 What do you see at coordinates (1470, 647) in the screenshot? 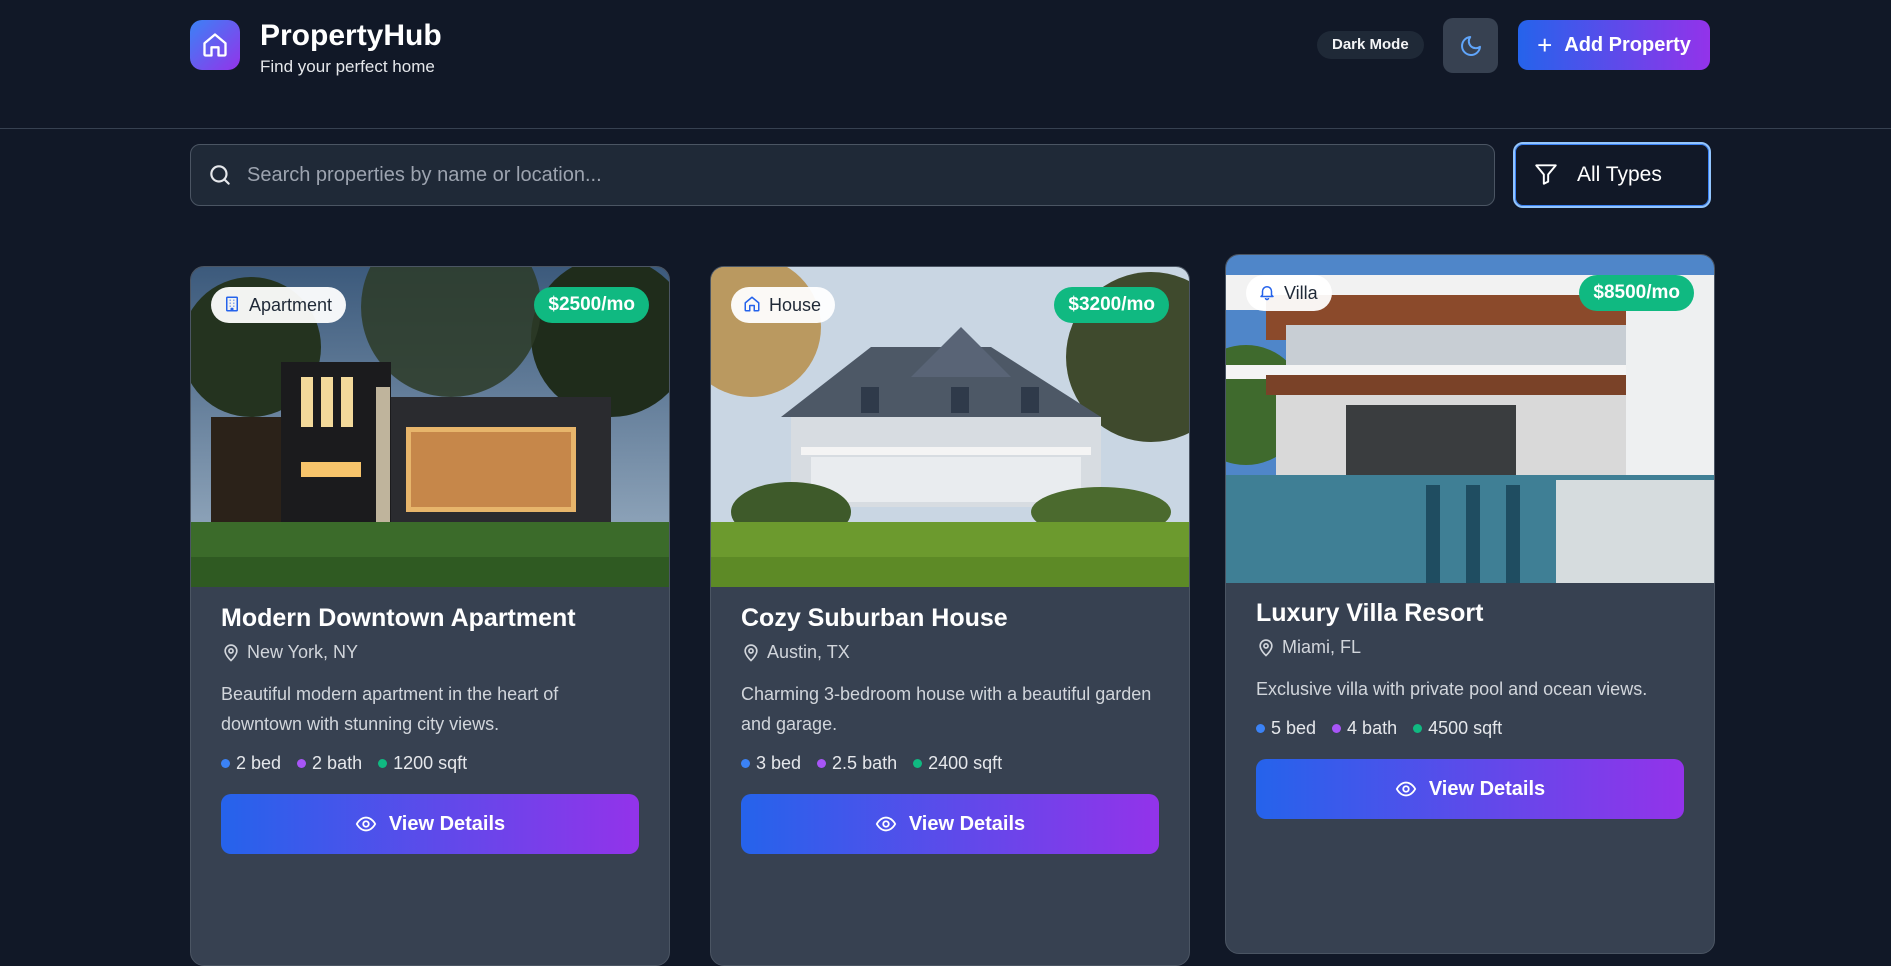
I see `property-location: Miami, FL` at bounding box center [1470, 647].